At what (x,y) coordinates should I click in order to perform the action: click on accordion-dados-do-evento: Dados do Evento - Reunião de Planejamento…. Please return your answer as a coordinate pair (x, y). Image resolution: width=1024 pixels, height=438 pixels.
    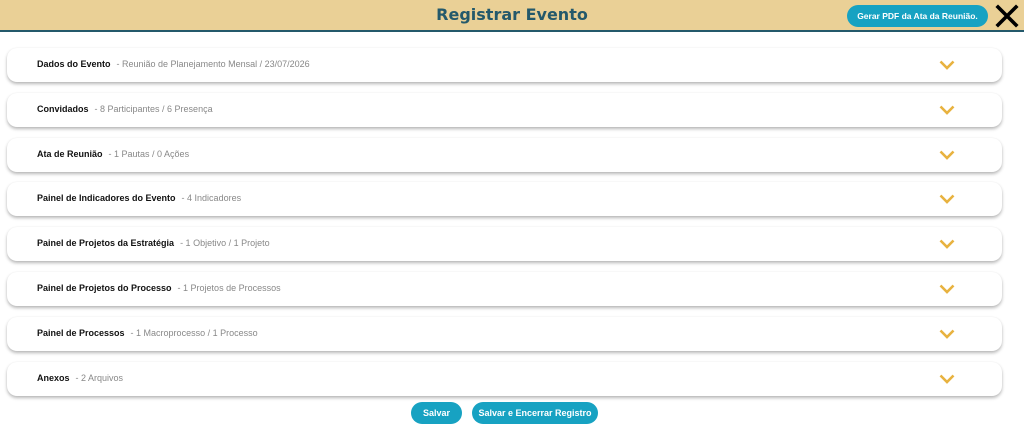
    Looking at the image, I should click on (504, 65).